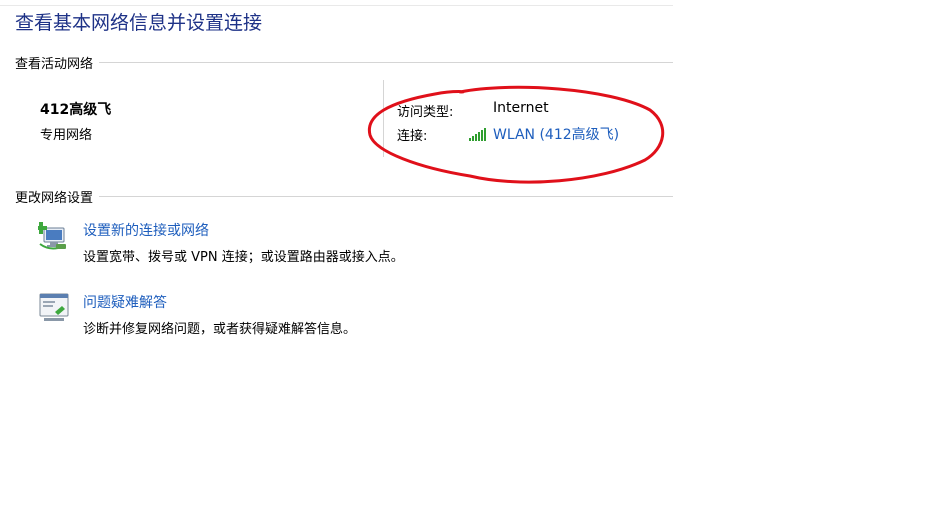 The width and height of the screenshot is (947, 516). Describe the element at coordinates (318, 245) in the screenshot. I see `task-new-connection: 设置新的连接或网络 设置宽带、拨号或 VPN 连接；或设置路由器或接入点。` at that location.